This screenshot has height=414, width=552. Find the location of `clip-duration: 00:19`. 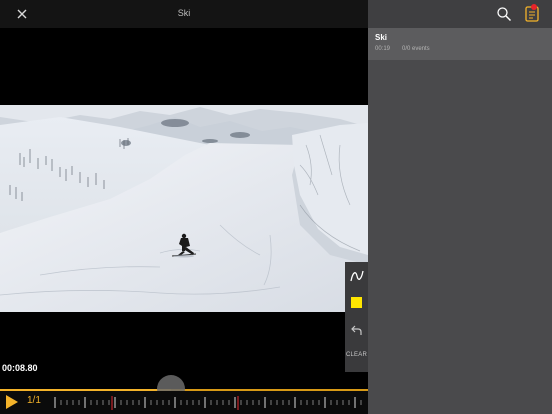

clip-duration: 00:19 is located at coordinates (383, 49).